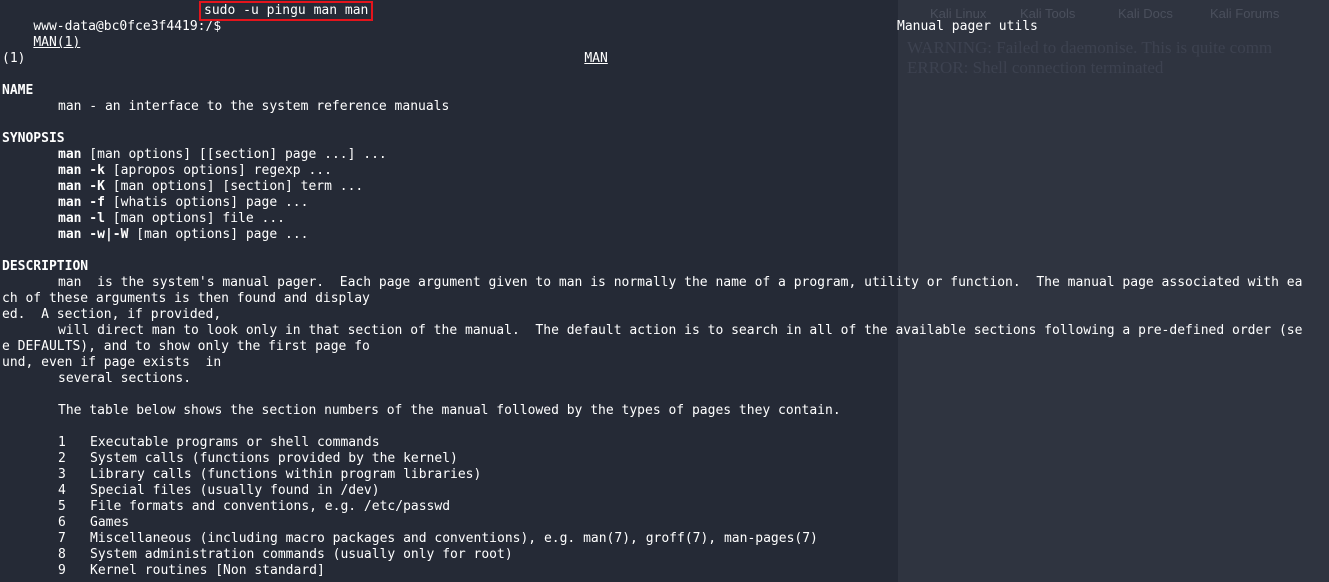 The image size is (1329, 582). What do you see at coordinates (93, 234) in the screenshot?
I see `synopsis-command: man -w|-W` at bounding box center [93, 234].